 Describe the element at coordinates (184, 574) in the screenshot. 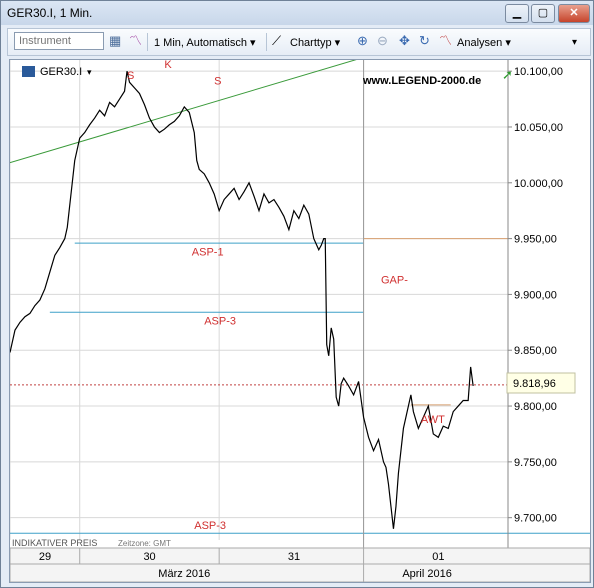

I see `x-month-label: März 2016` at that location.